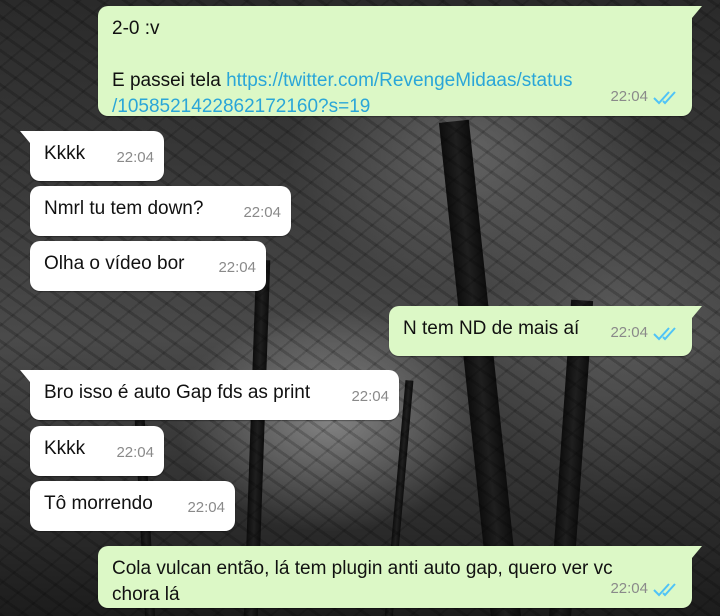 This screenshot has height=616, width=720. I want to click on outgoing-message: N tem ND de mais aí 22:04, so click(545, 331).